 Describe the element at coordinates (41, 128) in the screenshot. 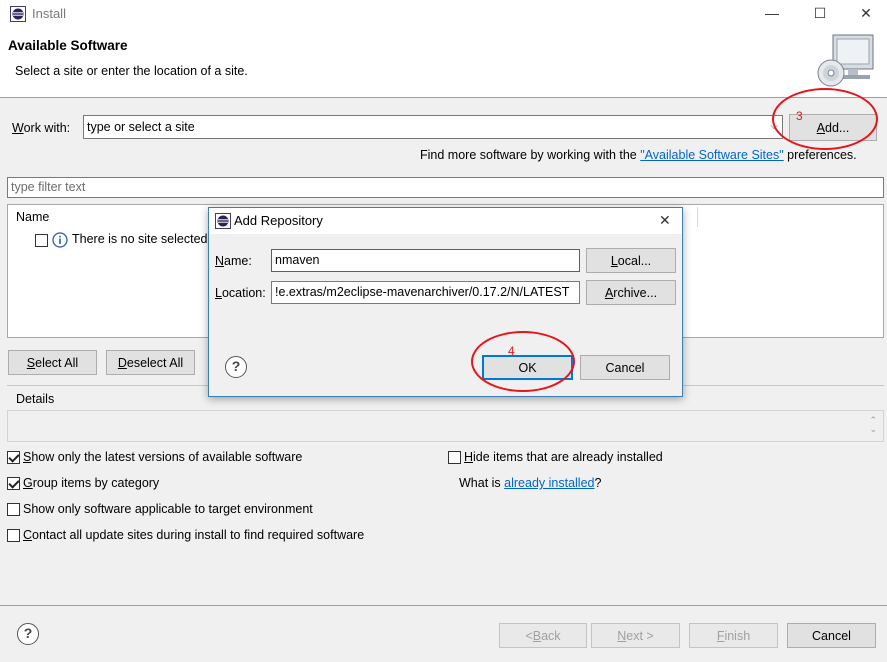

I see `work-with-label: Work with:` at that location.